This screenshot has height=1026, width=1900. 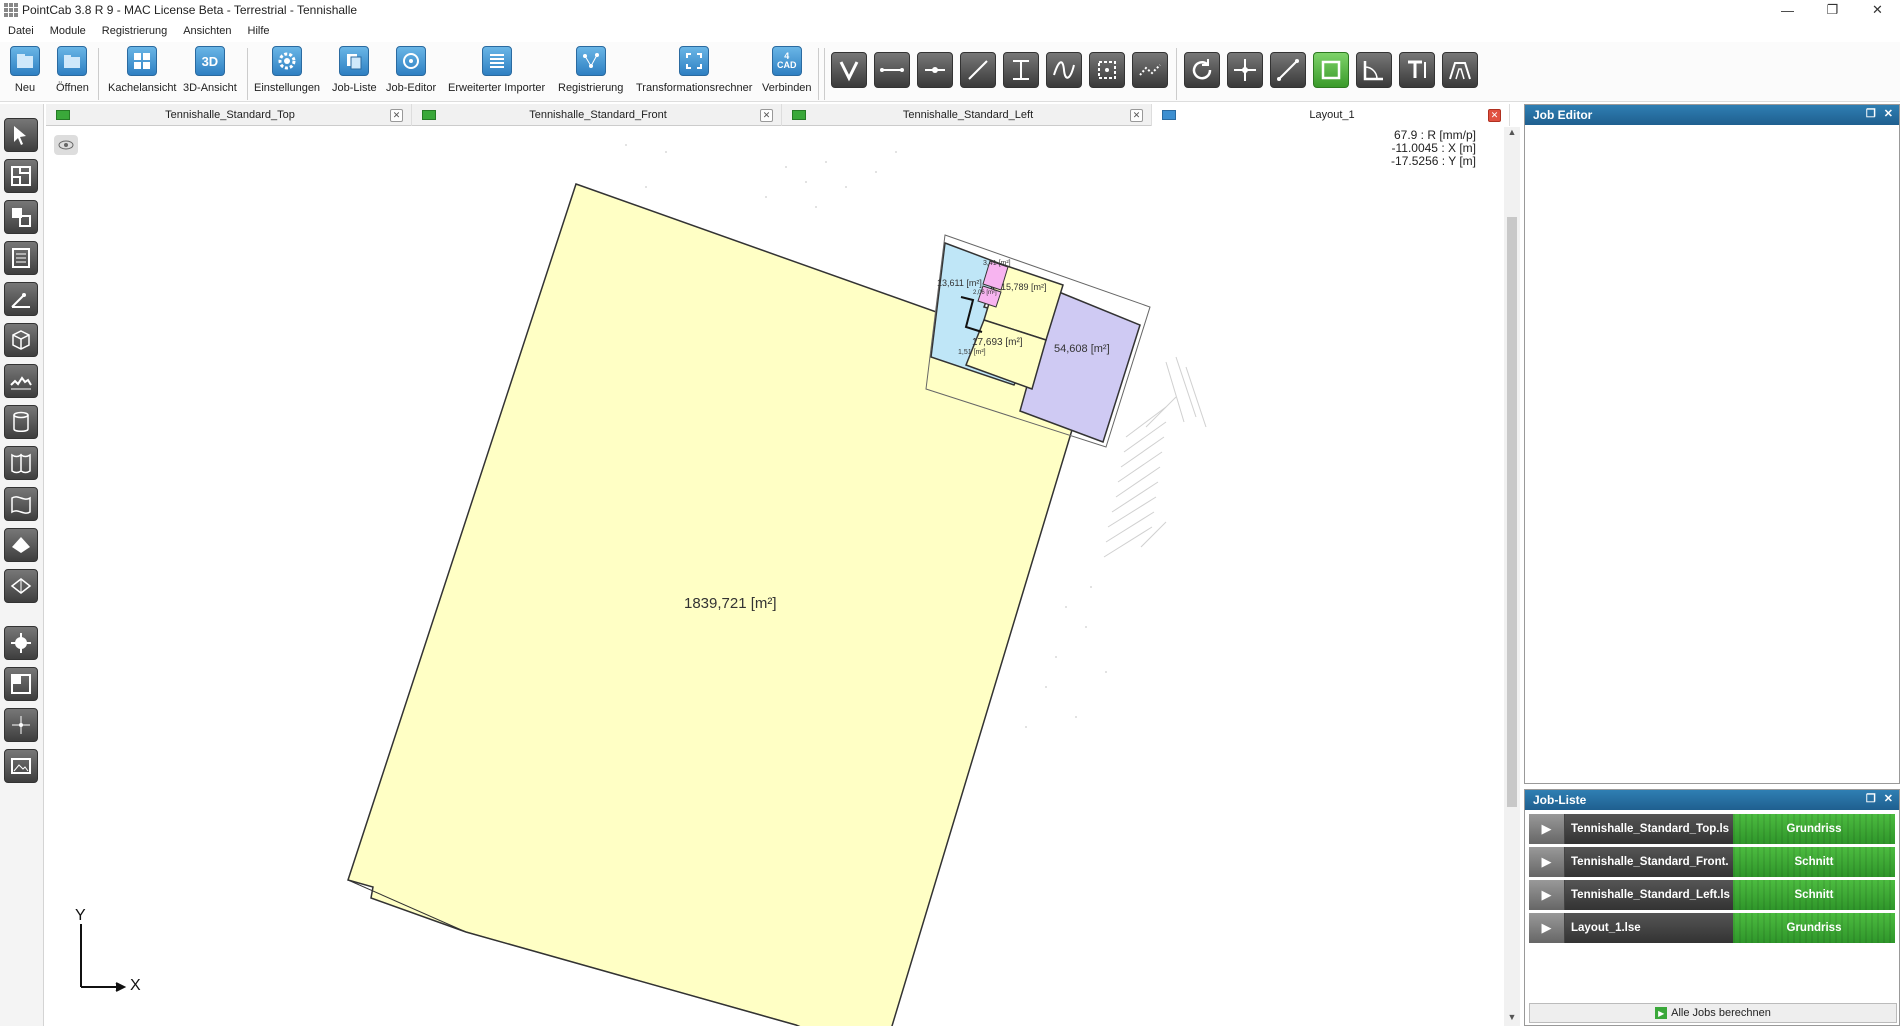 I want to click on bracket-icon, so click(x=1021, y=70).